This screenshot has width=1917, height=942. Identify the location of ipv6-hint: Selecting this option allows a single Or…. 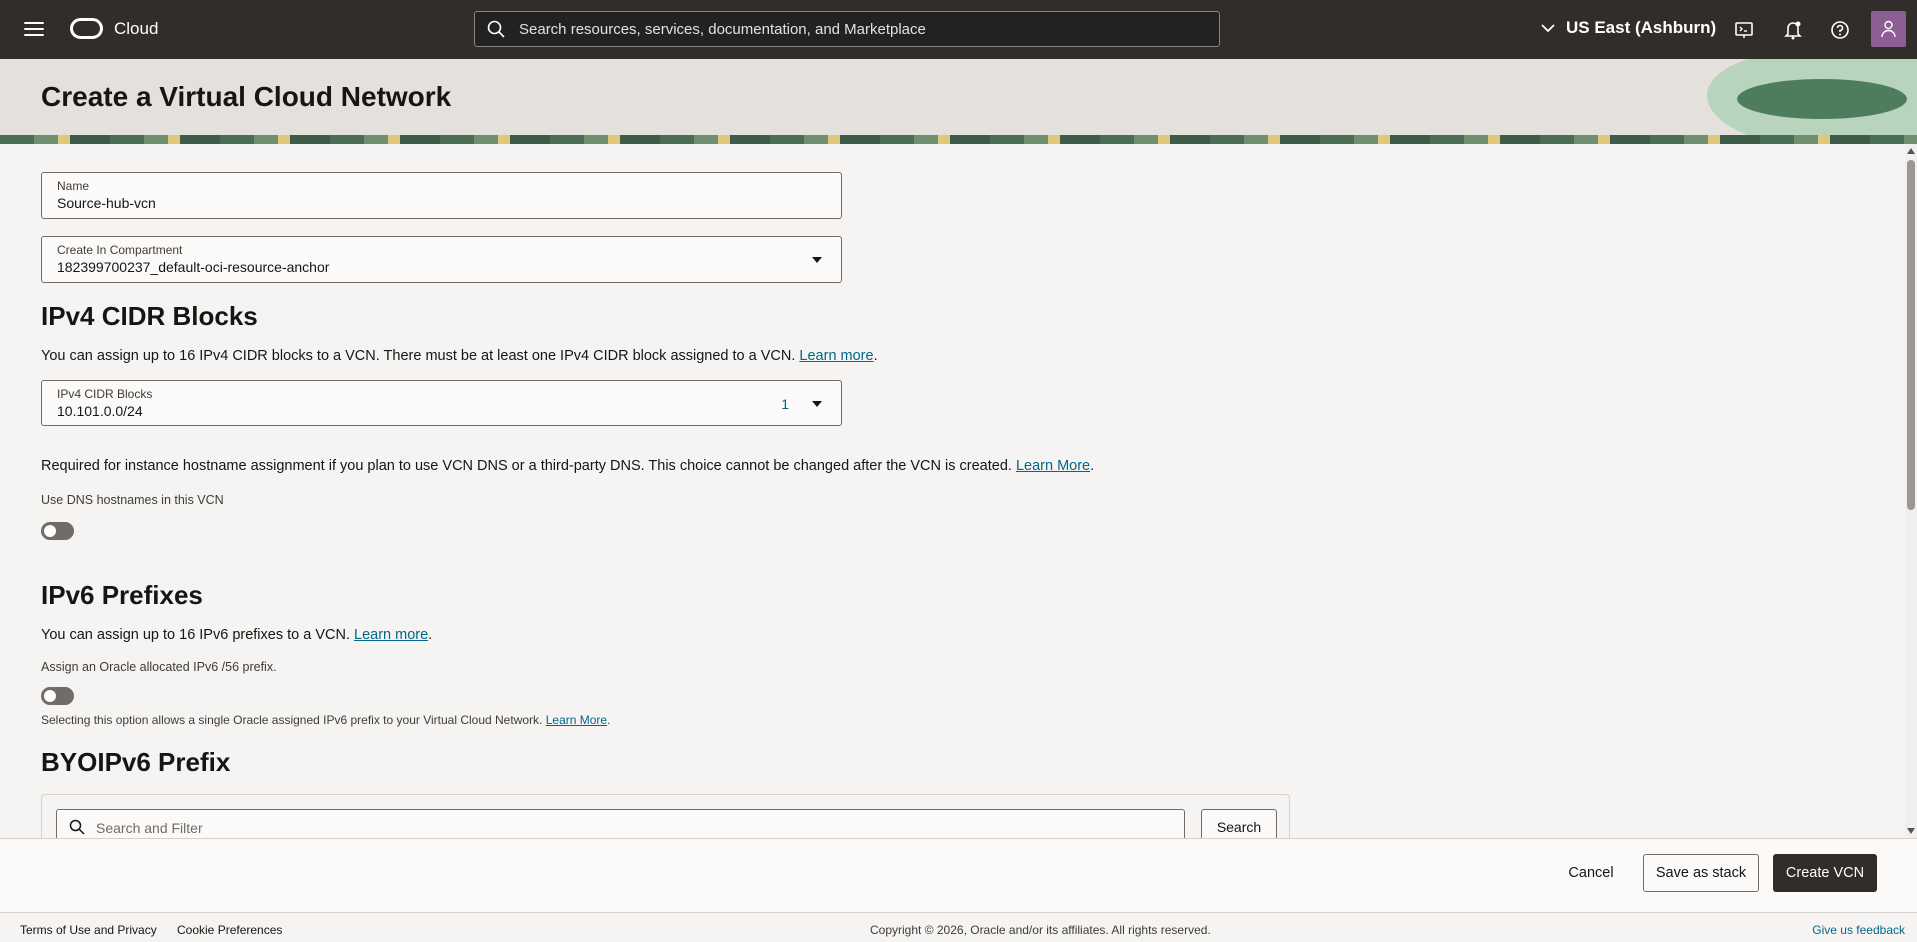
(326, 720).